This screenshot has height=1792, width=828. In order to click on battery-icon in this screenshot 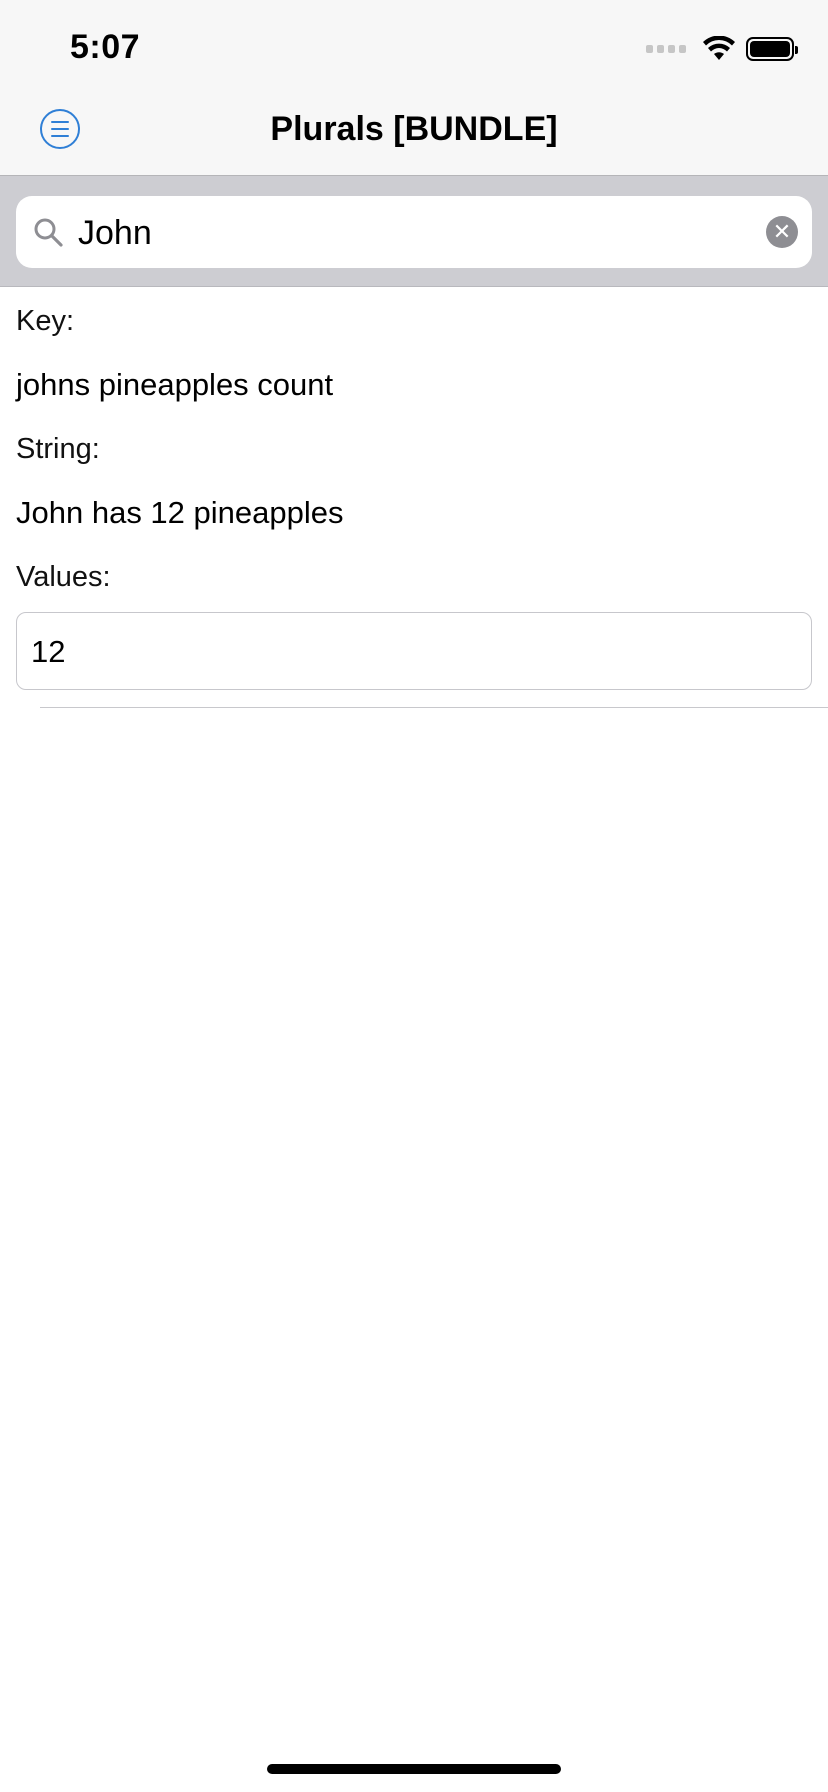, I will do `click(772, 49)`.